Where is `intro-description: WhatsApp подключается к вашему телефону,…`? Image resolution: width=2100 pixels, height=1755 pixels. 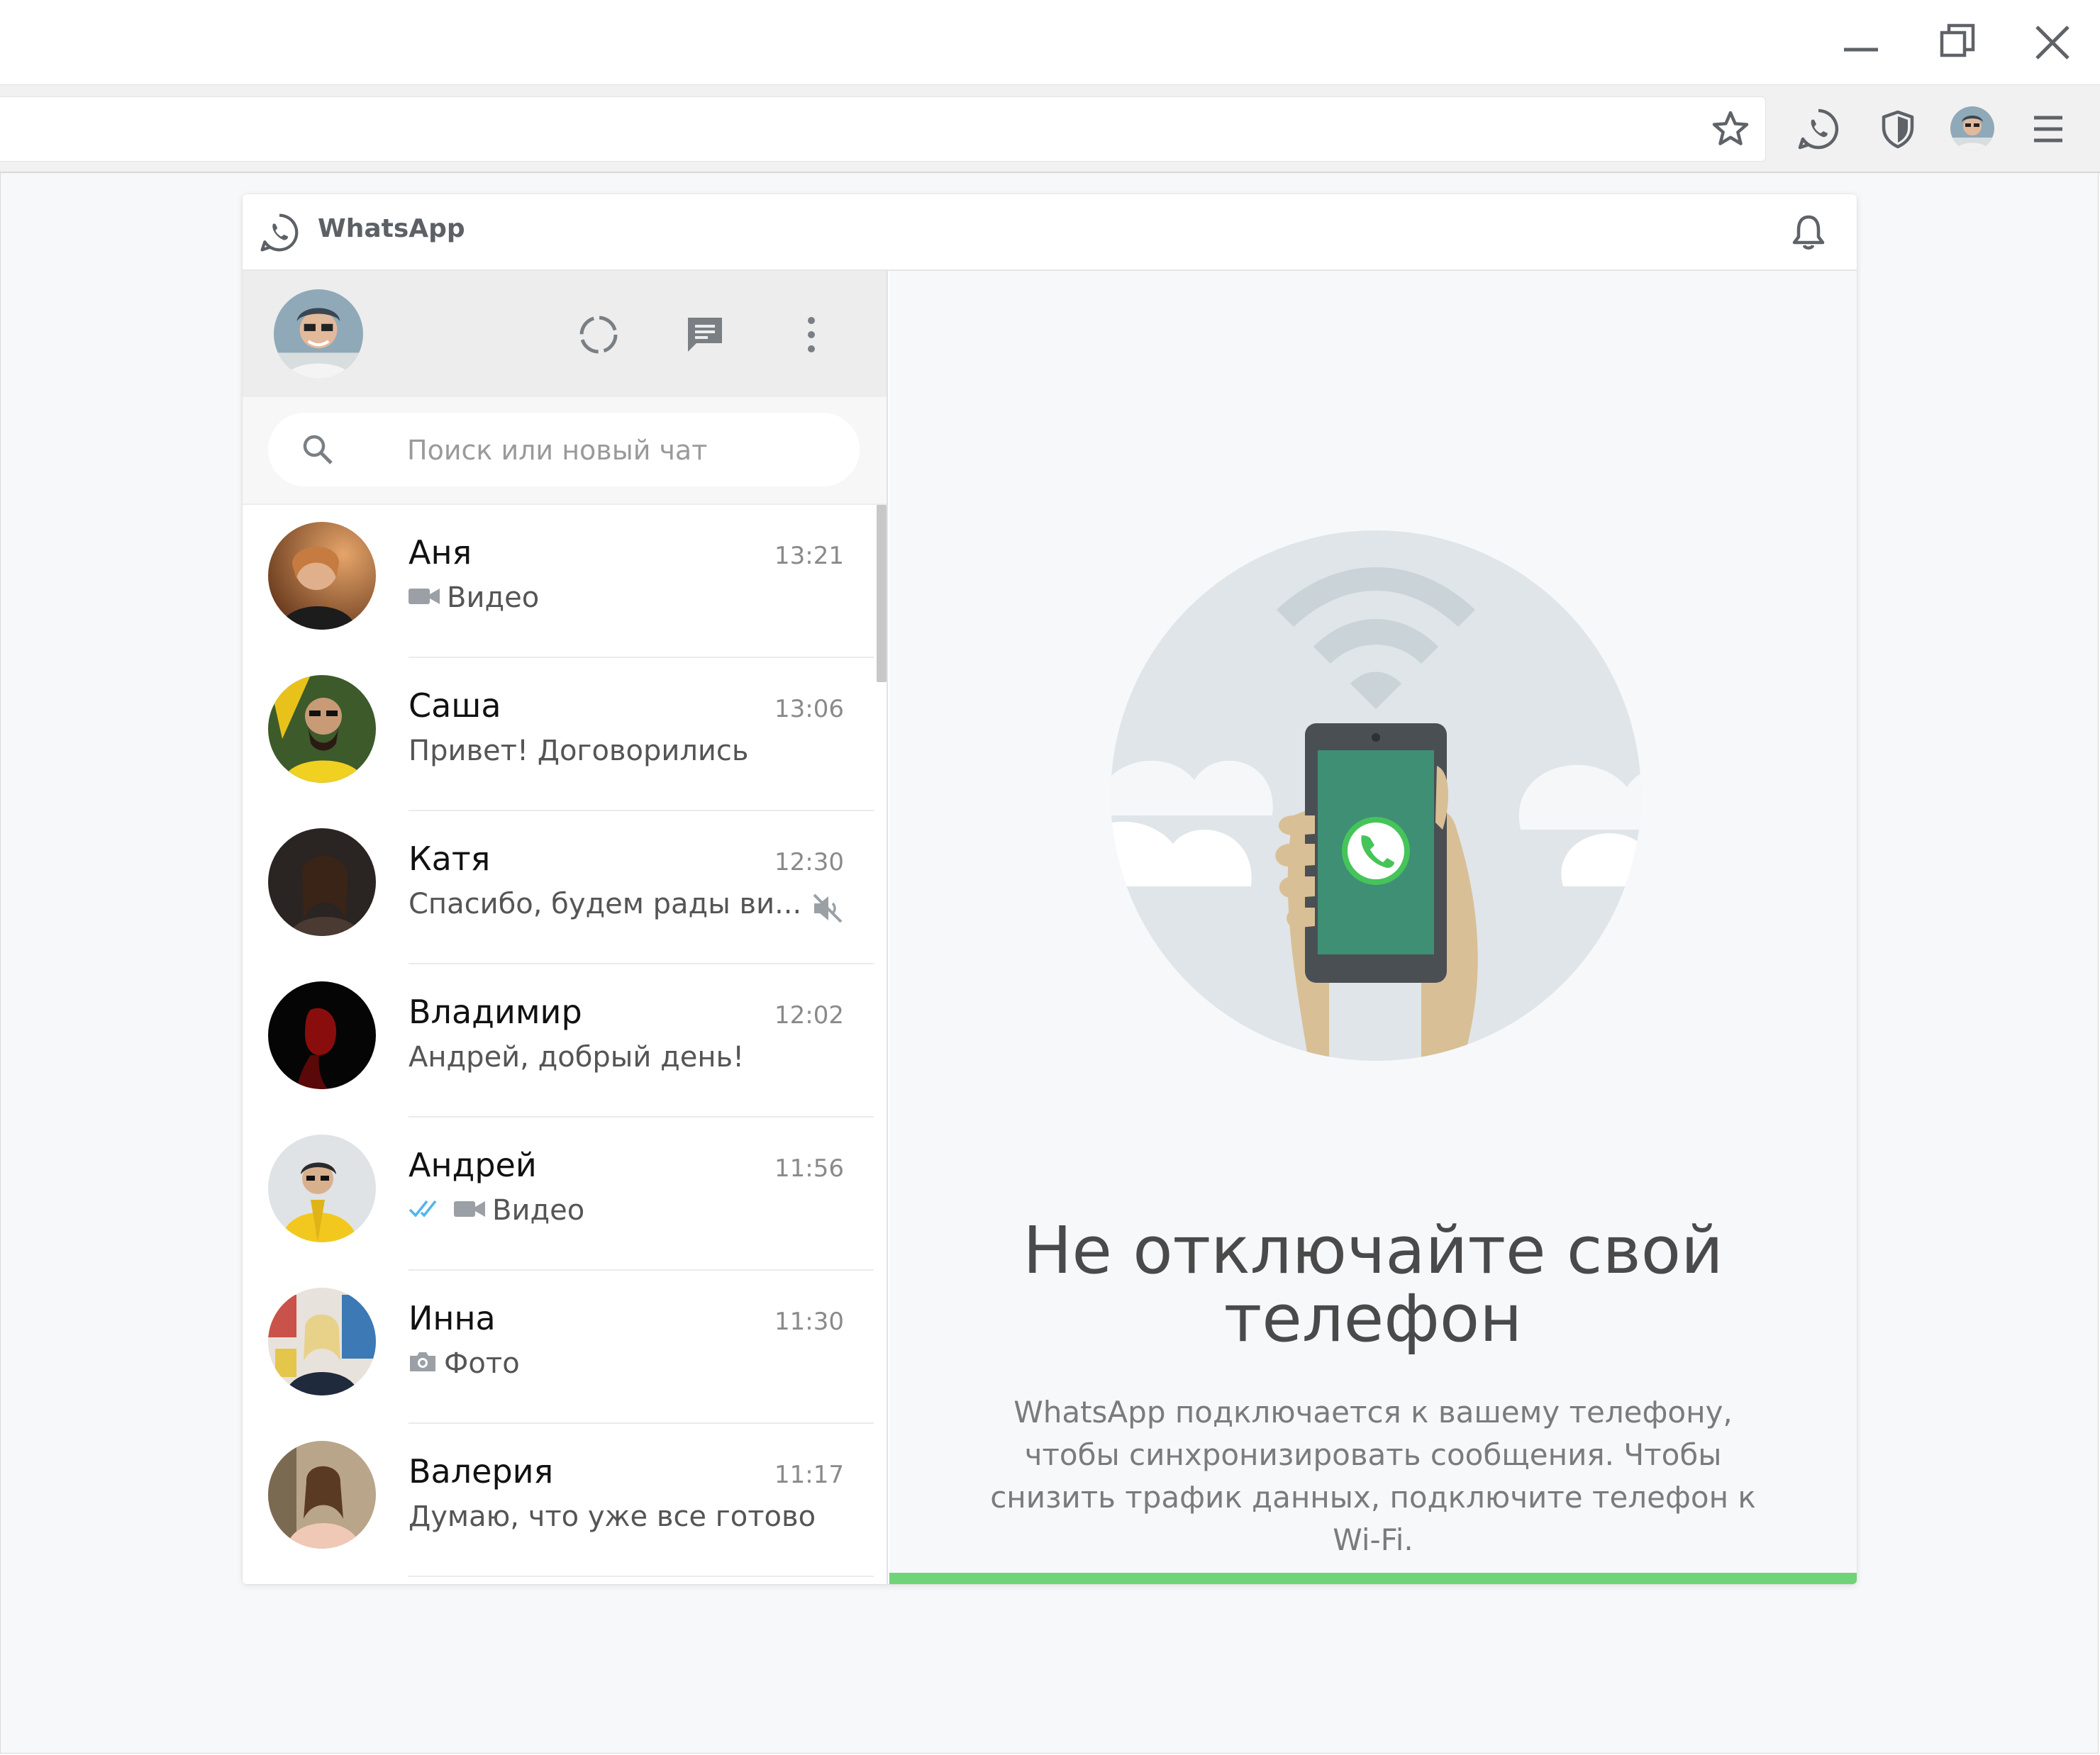
intro-description: WhatsApp подключается к вашему телефону,… is located at coordinates (1373, 1476).